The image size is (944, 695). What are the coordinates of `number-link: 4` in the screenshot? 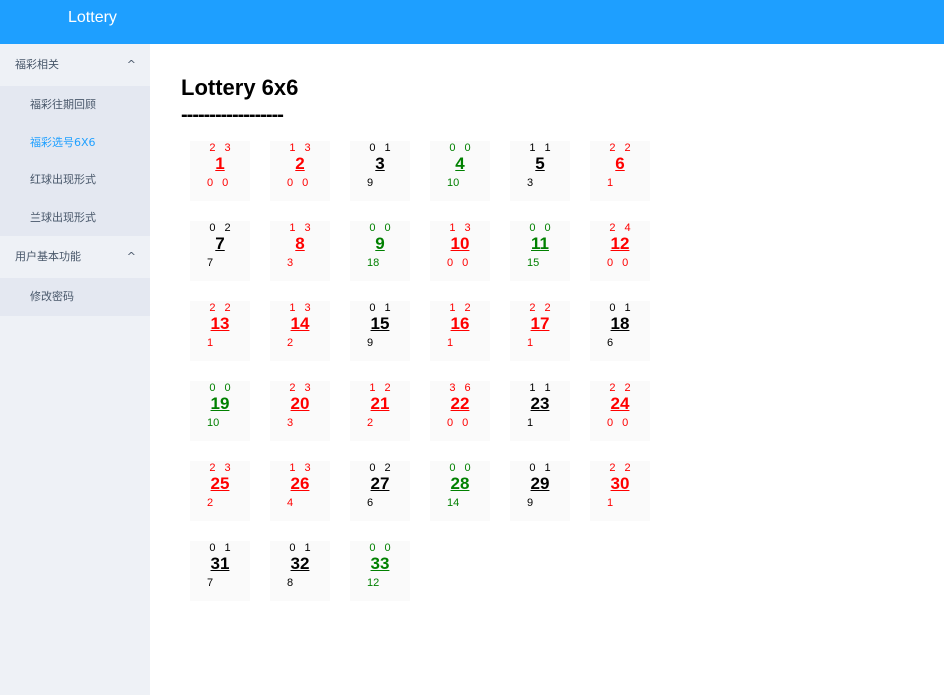 It's located at (460, 164).